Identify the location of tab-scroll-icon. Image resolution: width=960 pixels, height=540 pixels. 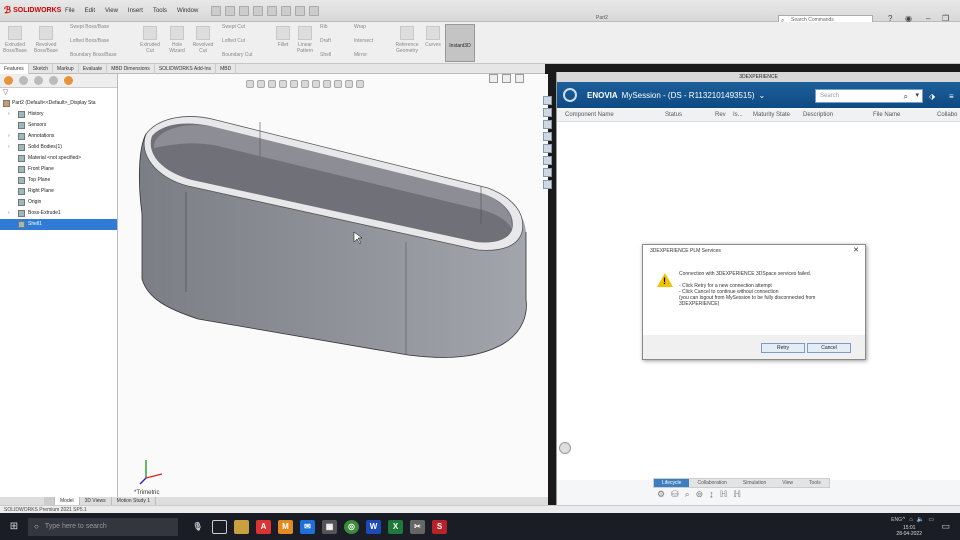
(49, 501).